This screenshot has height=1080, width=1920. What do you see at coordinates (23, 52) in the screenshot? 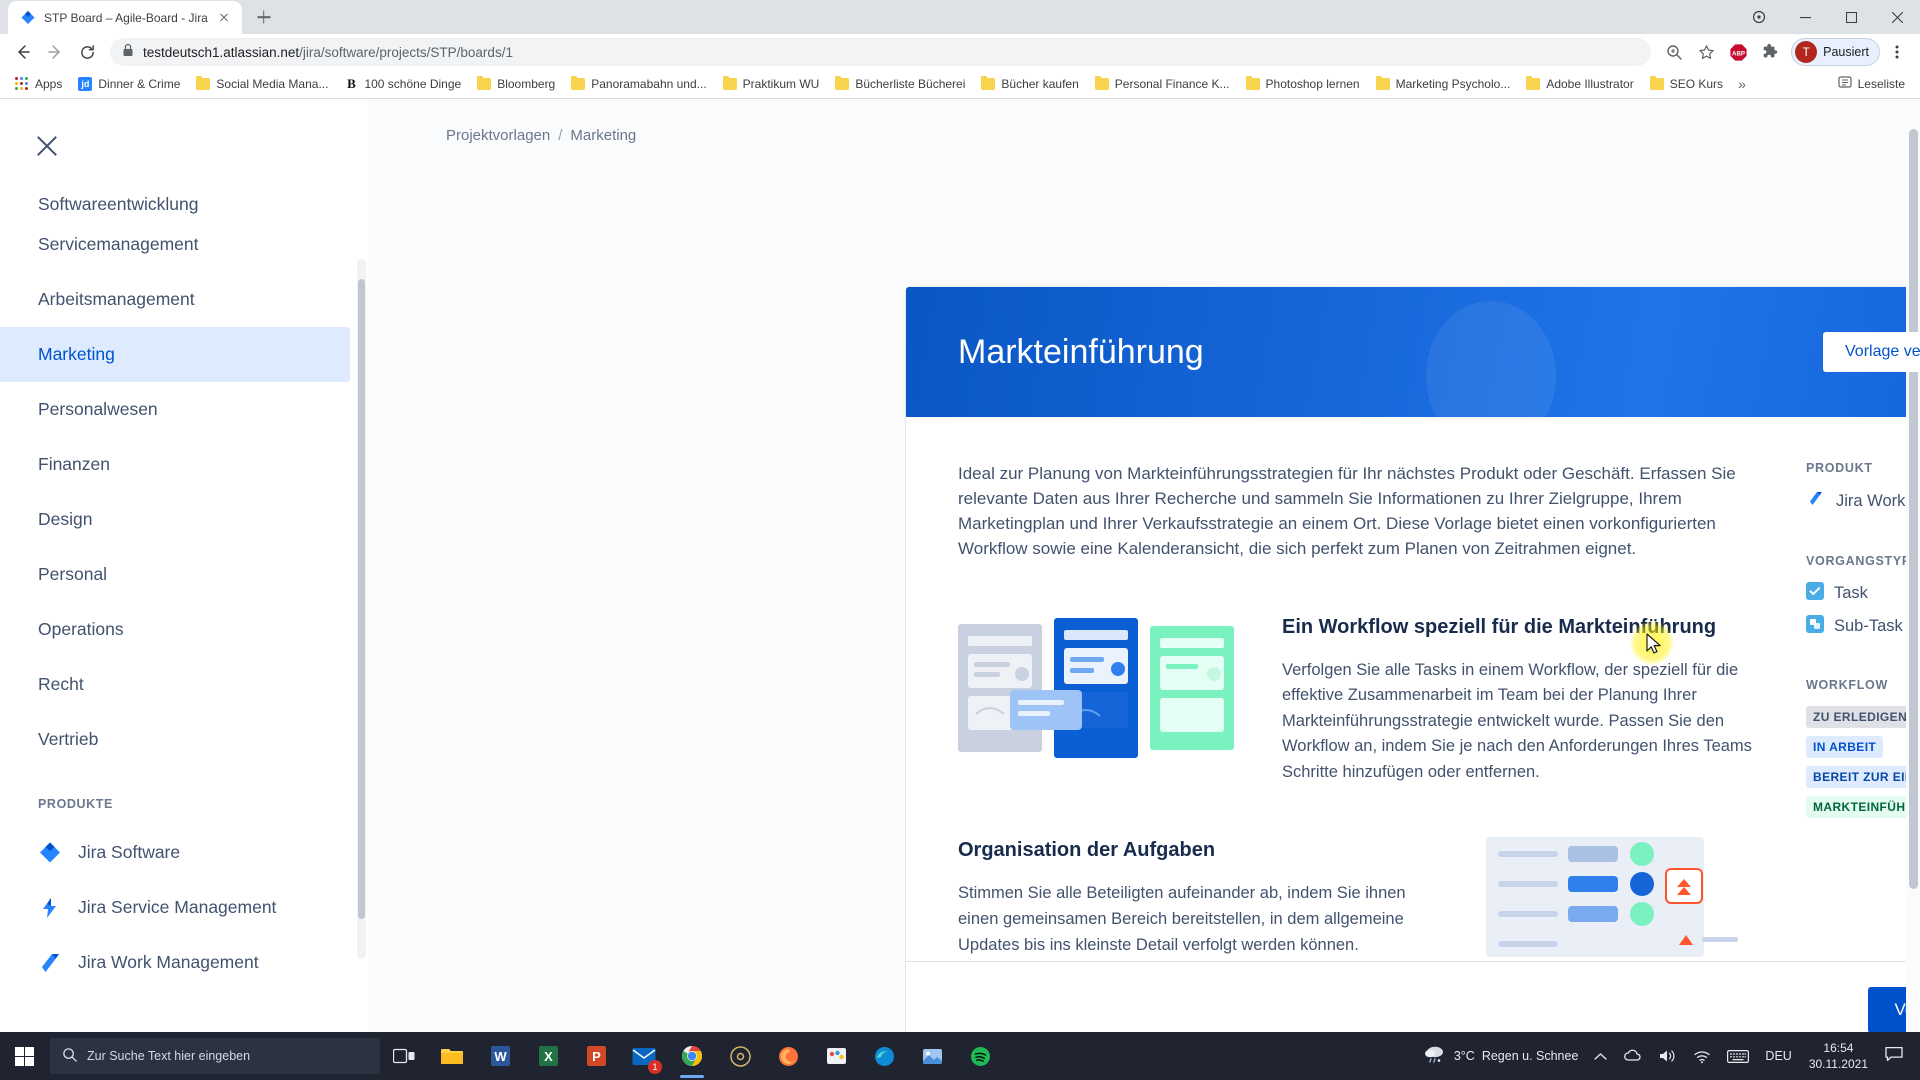
I see `back-button` at bounding box center [23, 52].